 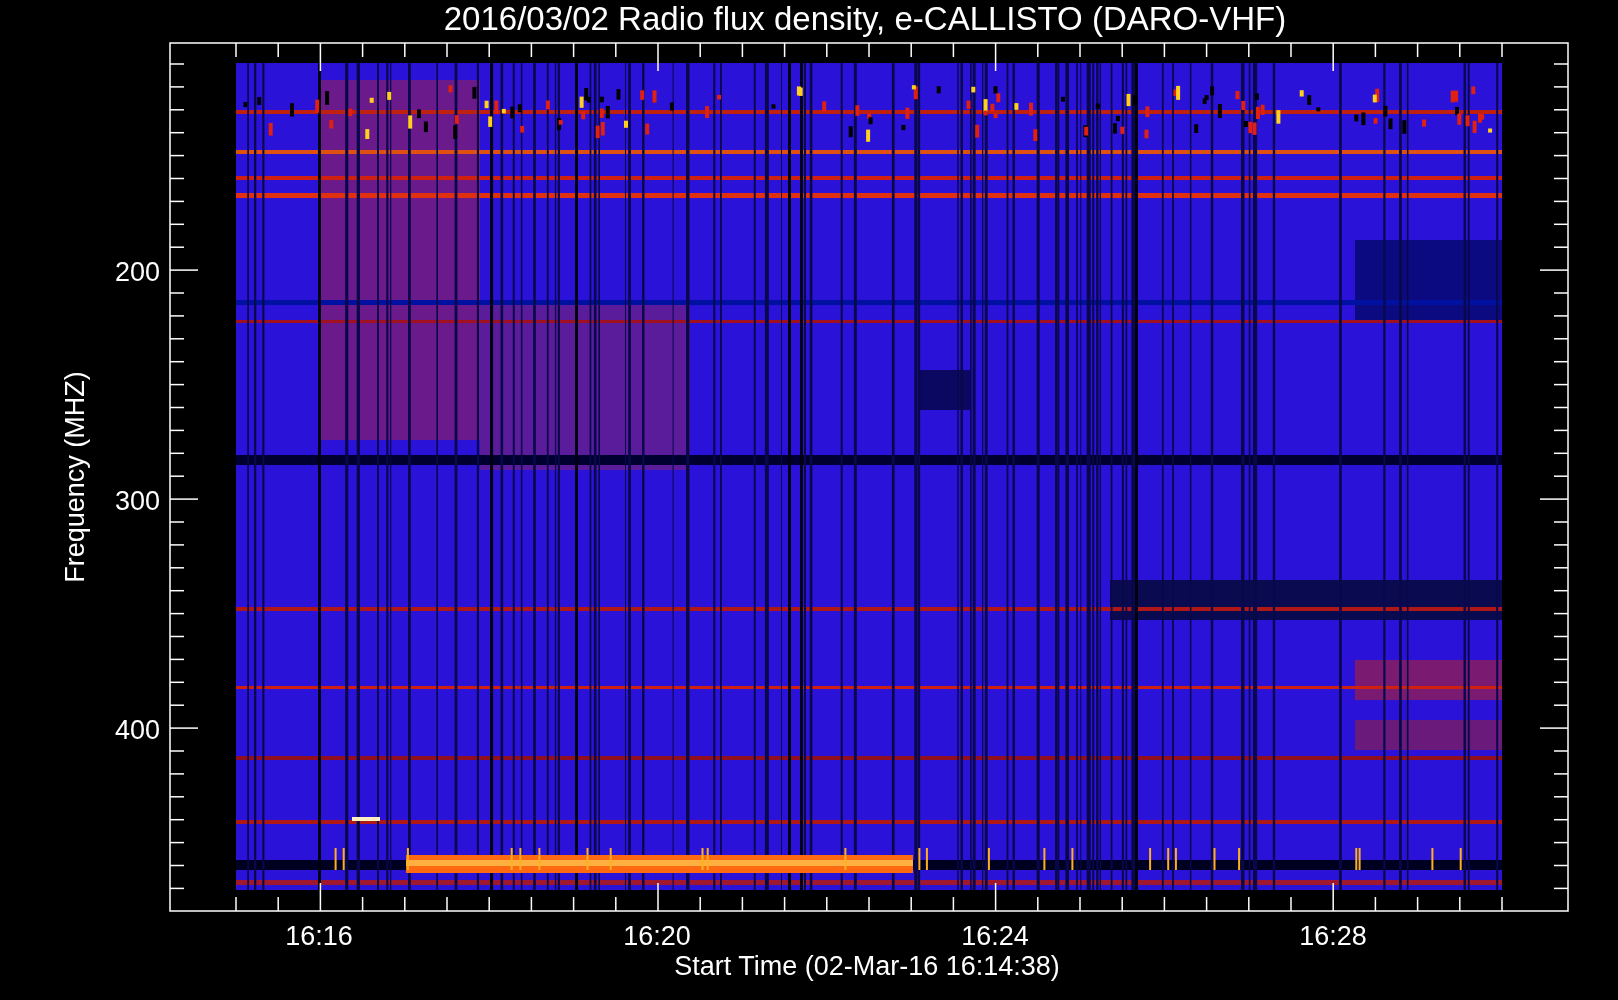 I want to click on chart-title: 2016/03/02 Radio flux density, e-CALLISTO (DARO-VHF), so click(x=865, y=18).